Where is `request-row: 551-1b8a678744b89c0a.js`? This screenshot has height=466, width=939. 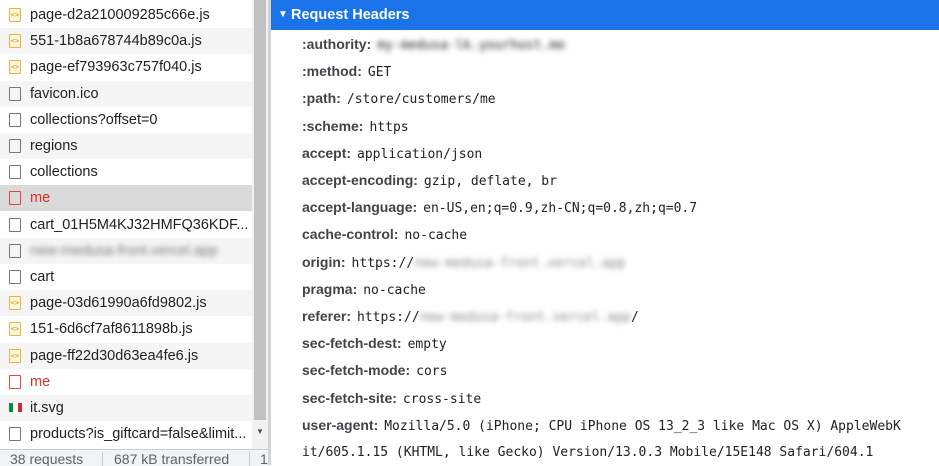
request-row: 551-1b8a678744b89c0a.js is located at coordinates (126, 41).